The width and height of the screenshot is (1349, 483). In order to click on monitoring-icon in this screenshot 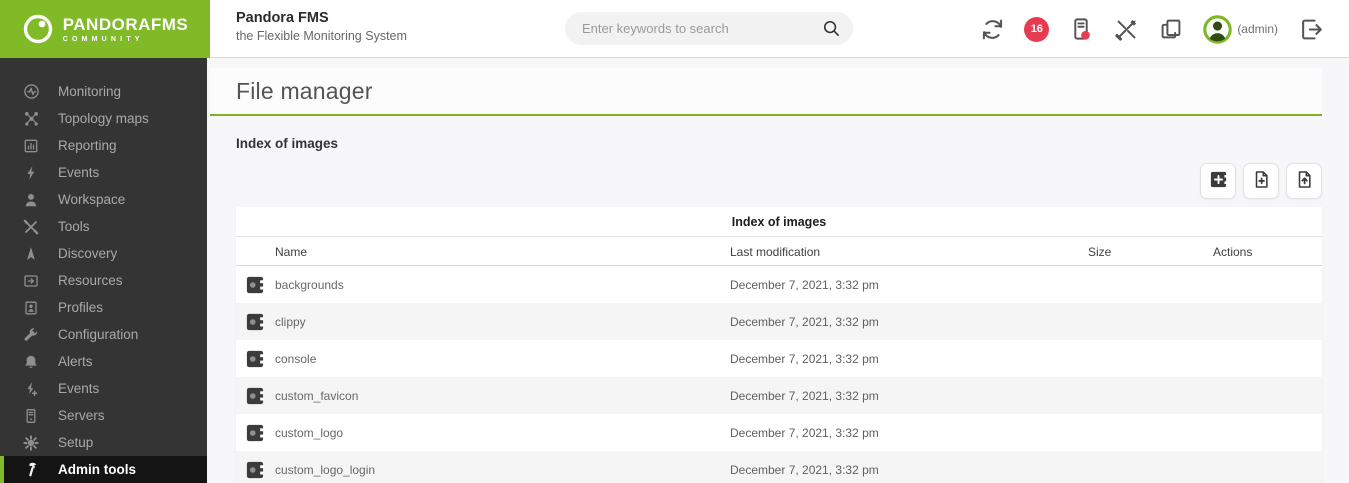, I will do `click(31, 92)`.